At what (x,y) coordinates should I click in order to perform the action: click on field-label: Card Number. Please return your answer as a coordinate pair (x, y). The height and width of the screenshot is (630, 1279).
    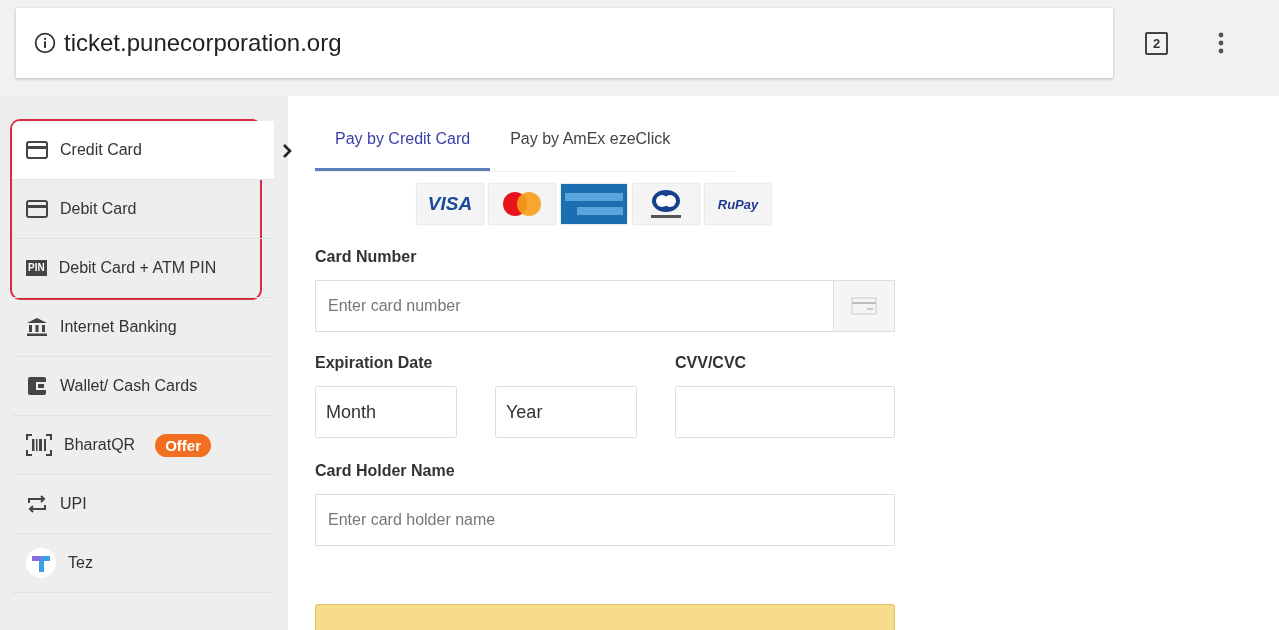
    Looking at the image, I should click on (366, 257).